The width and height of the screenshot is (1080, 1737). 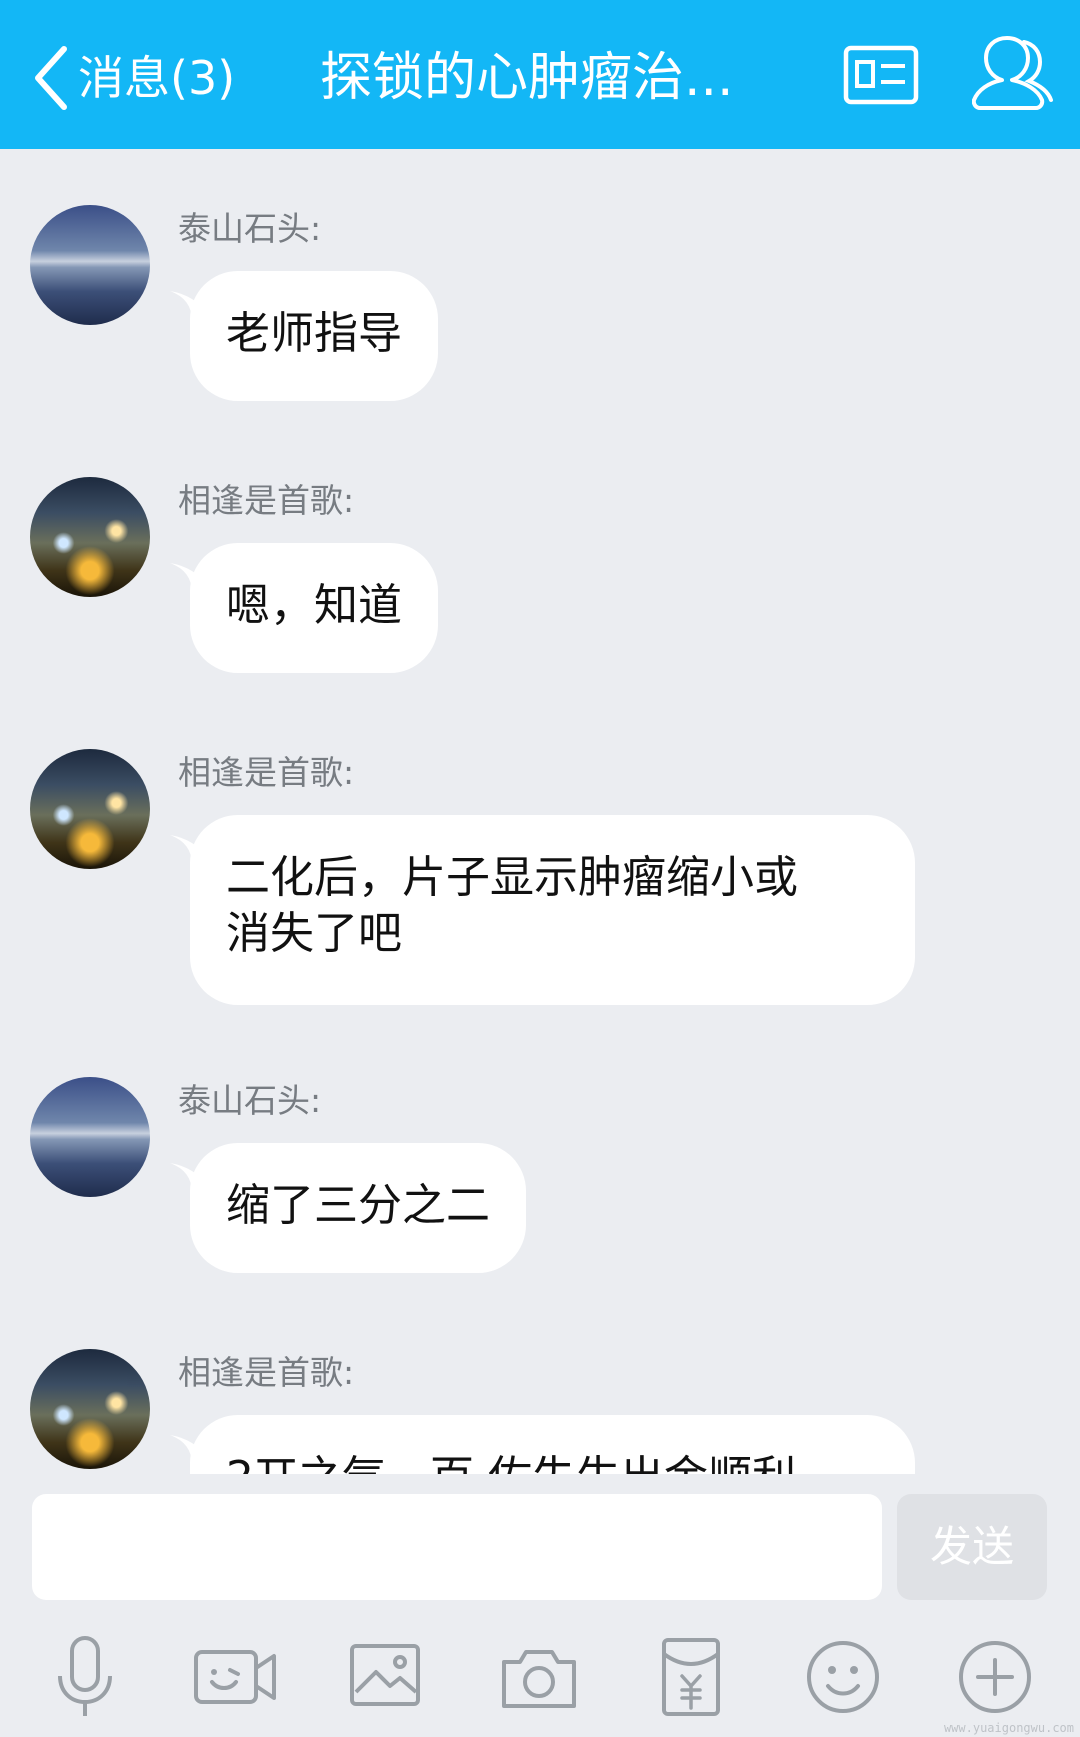 I want to click on message-text-line: 嗯，知道, so click(x=314, y=605).